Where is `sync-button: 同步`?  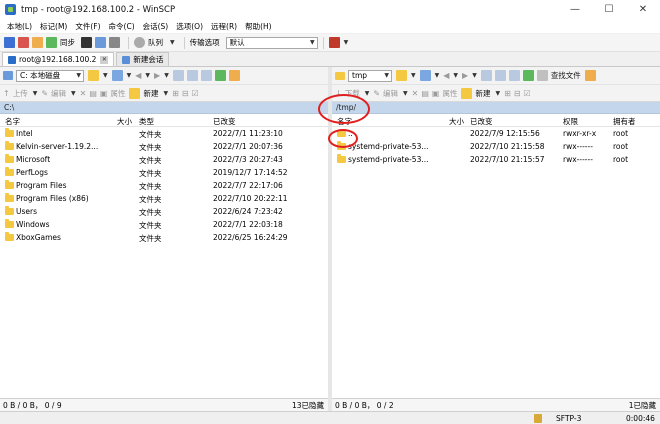
sync-button: 同步 is located at coordinates (67, 42).